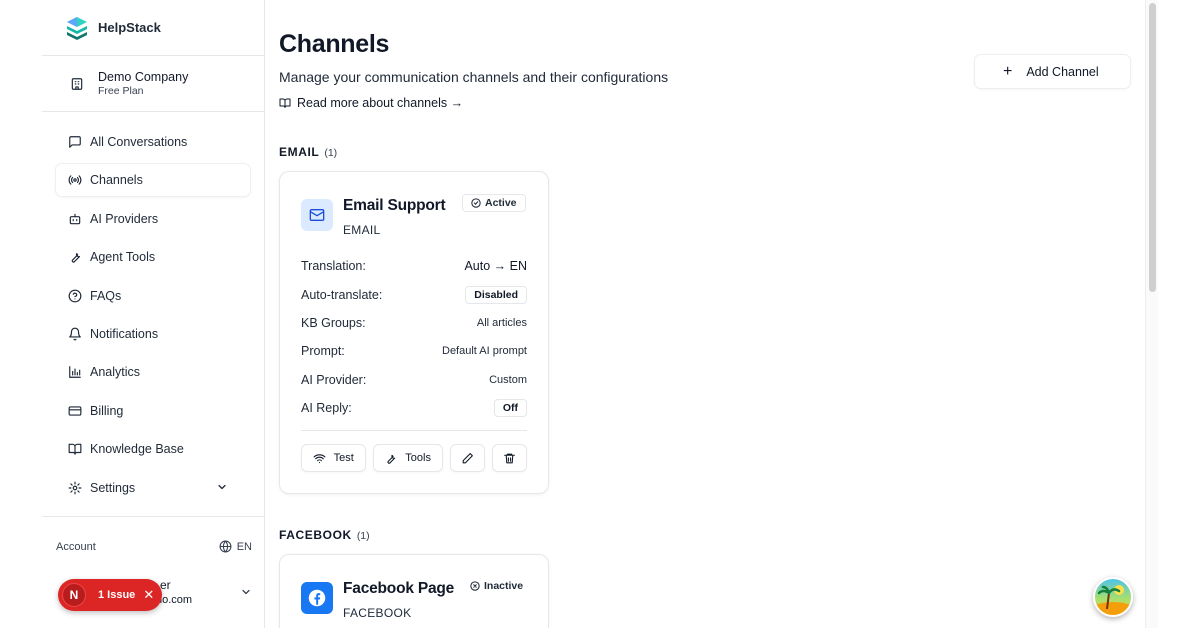  I want to click on company-switcher: Demo Company Free Plan, so click(153, 84).